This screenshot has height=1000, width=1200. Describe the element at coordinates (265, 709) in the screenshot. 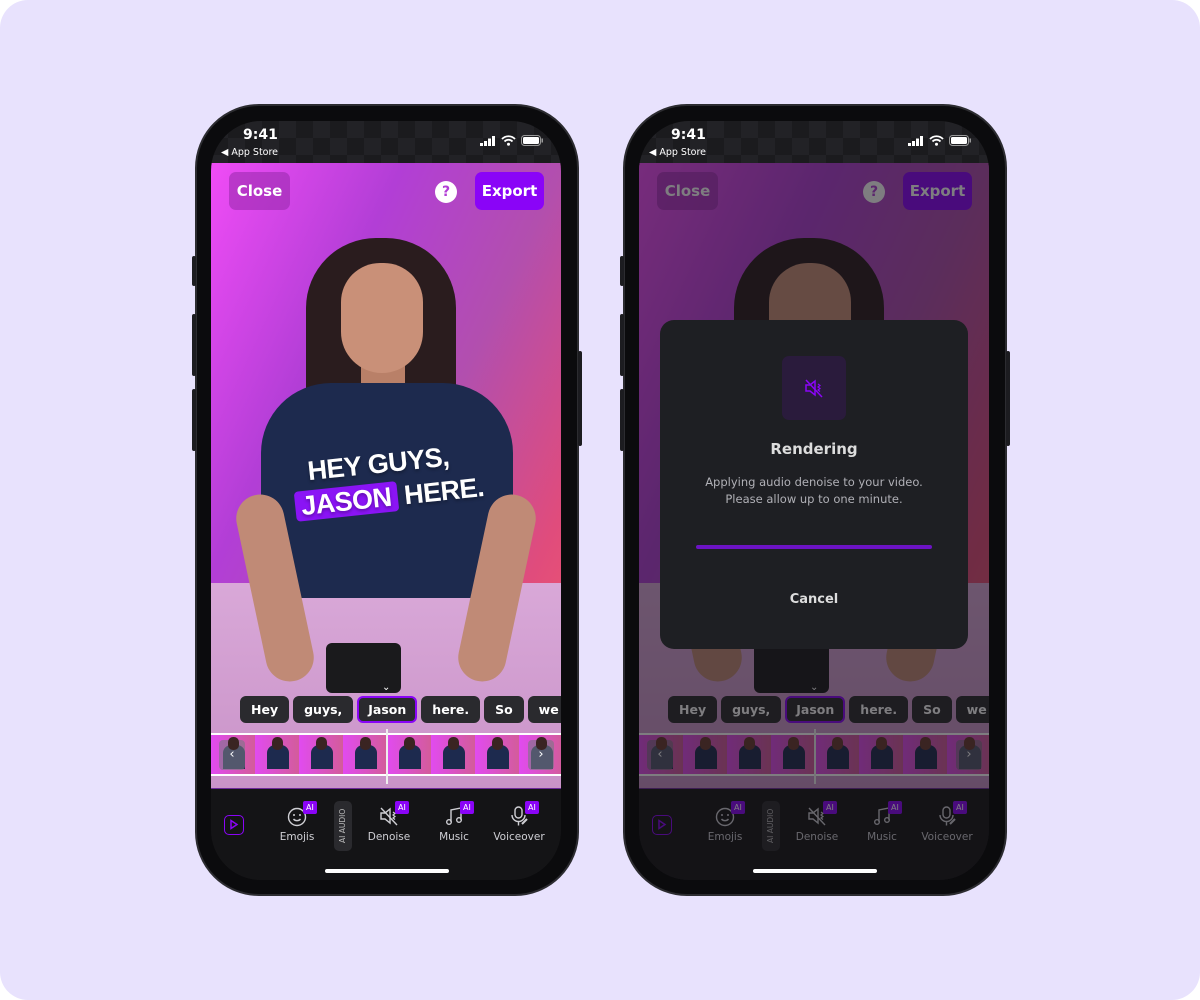

I see `word-chip: Hey` at that location.